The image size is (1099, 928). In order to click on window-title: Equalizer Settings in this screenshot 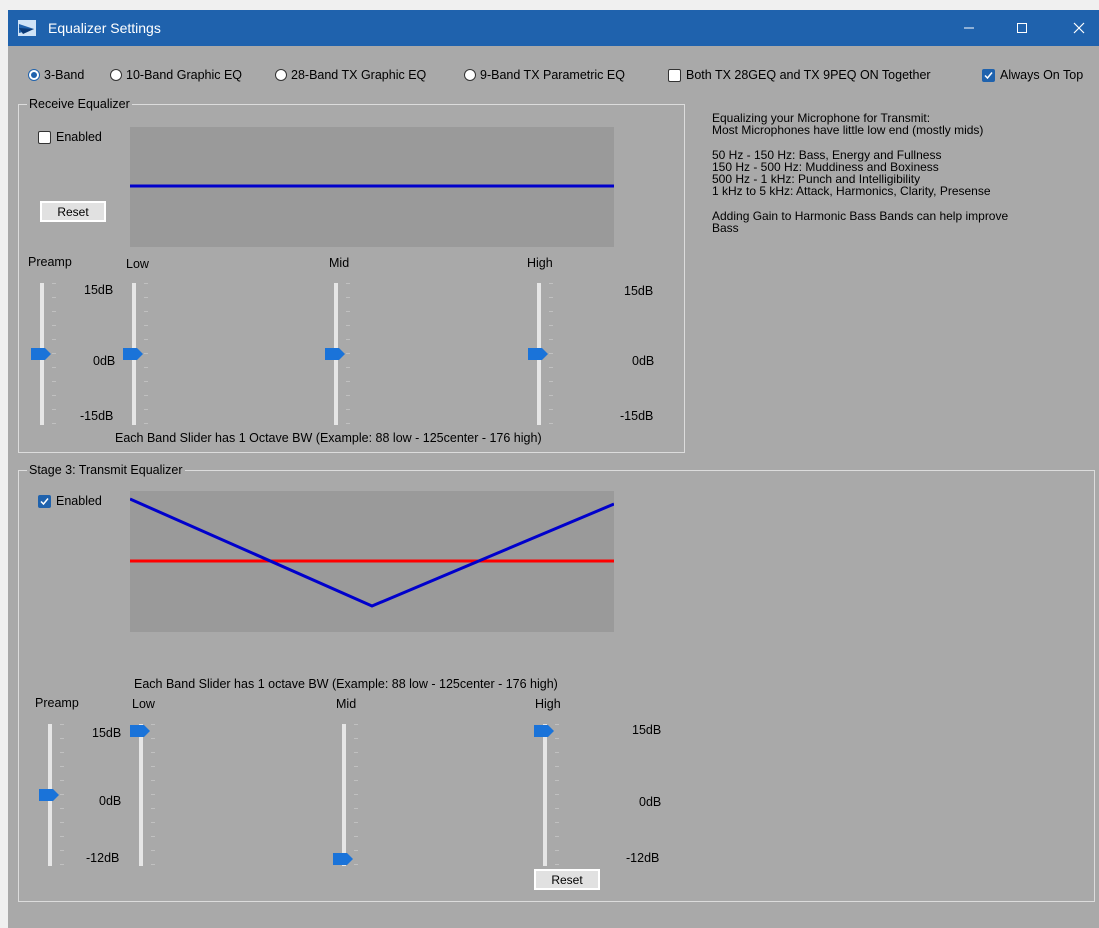, I will do `click(104, 28)`.